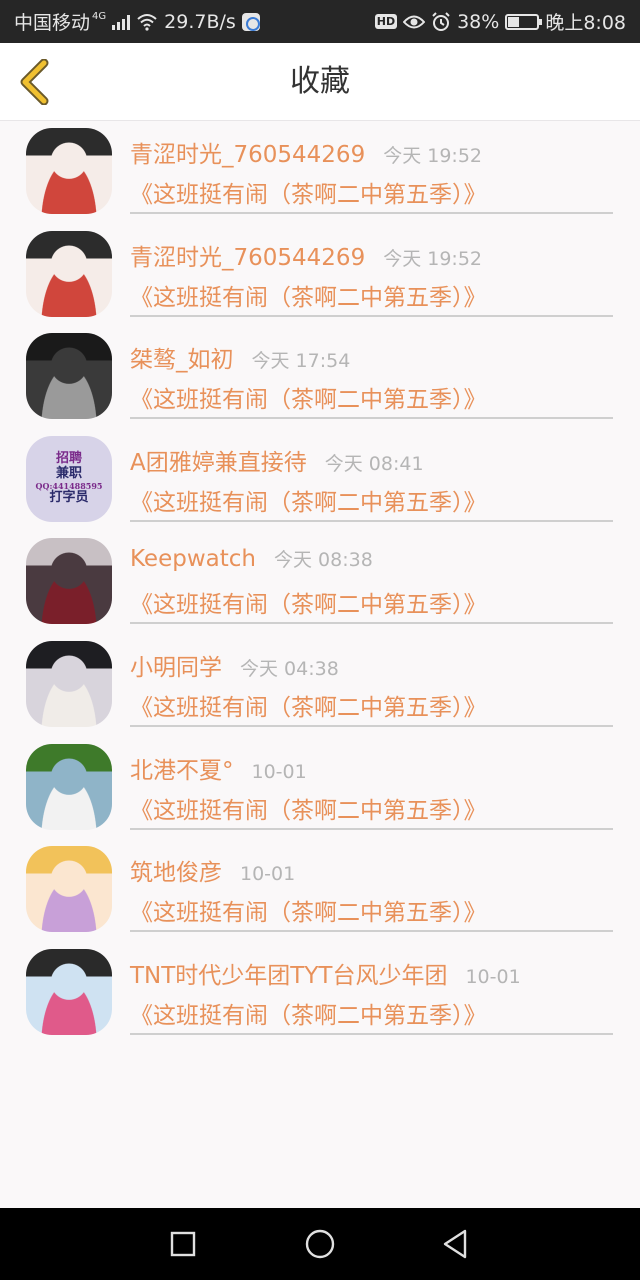 The image size is (640, 1280). I want to click on clock-label: 晚上8:08, so click(585, 23).